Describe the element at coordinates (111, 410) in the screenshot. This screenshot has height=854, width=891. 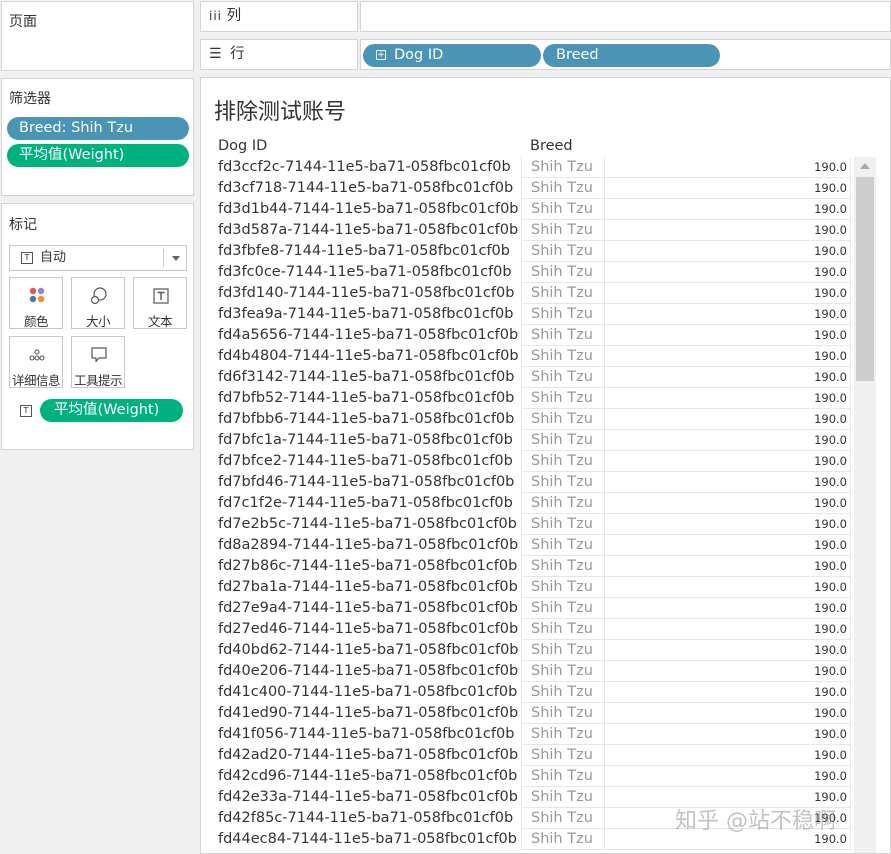
I see `mark-field-pill-avg-weight: 平均值(Weight)` at that location.